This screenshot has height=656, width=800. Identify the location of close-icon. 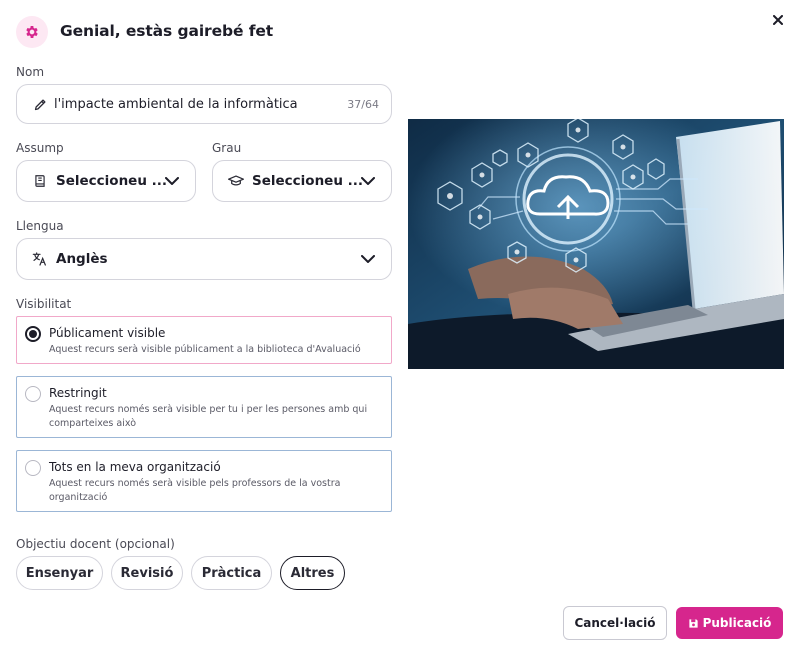
(778, 20).